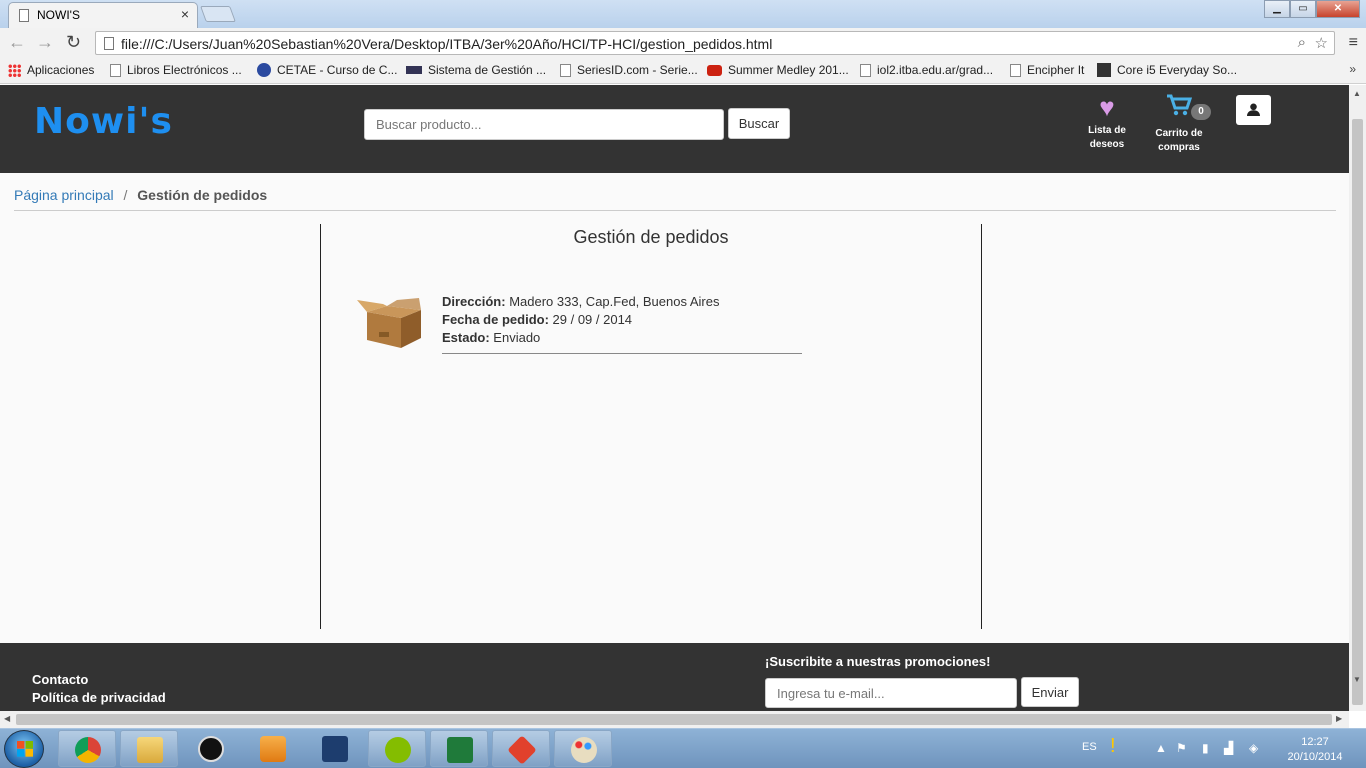  I want to click on warning-icon: !, so click(1113, 746).